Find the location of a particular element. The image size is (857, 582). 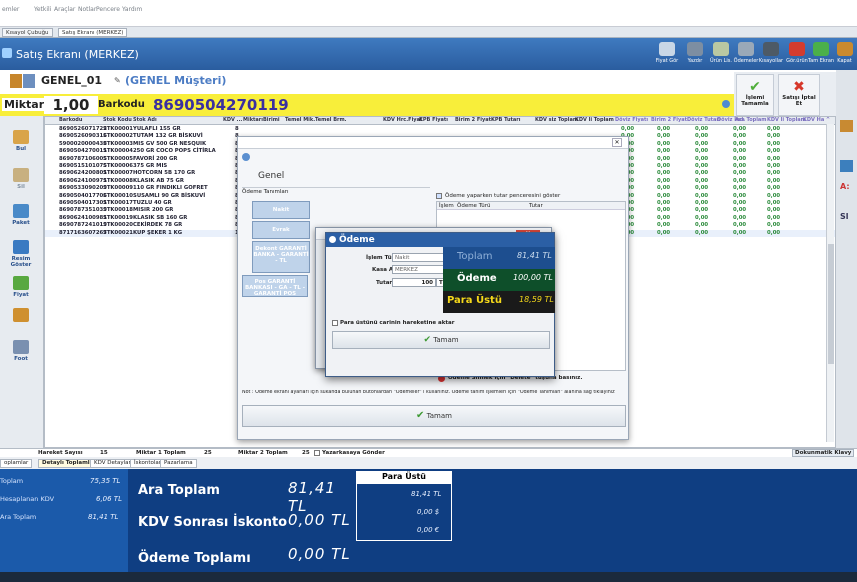

odeme-toplami-label: Ödeme Toplamı is located at coordinates (194, 558).